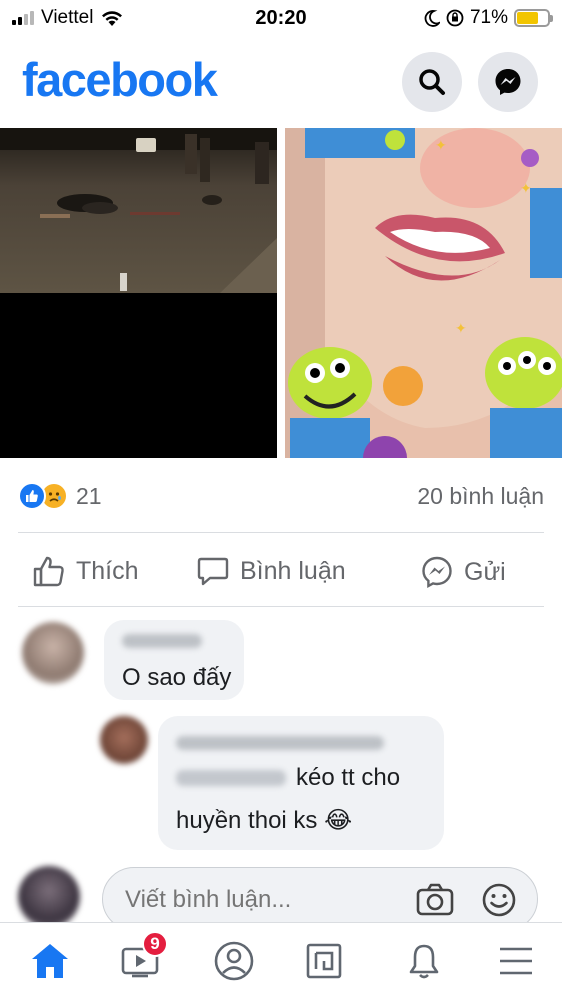 Image resolution: width=562 pixels, height=1000 pixels. What do you see at coordinates (480, 496) in the screenshot?
I see `comment-count-link: 20 bình luận` at bounding box center [480, 496].